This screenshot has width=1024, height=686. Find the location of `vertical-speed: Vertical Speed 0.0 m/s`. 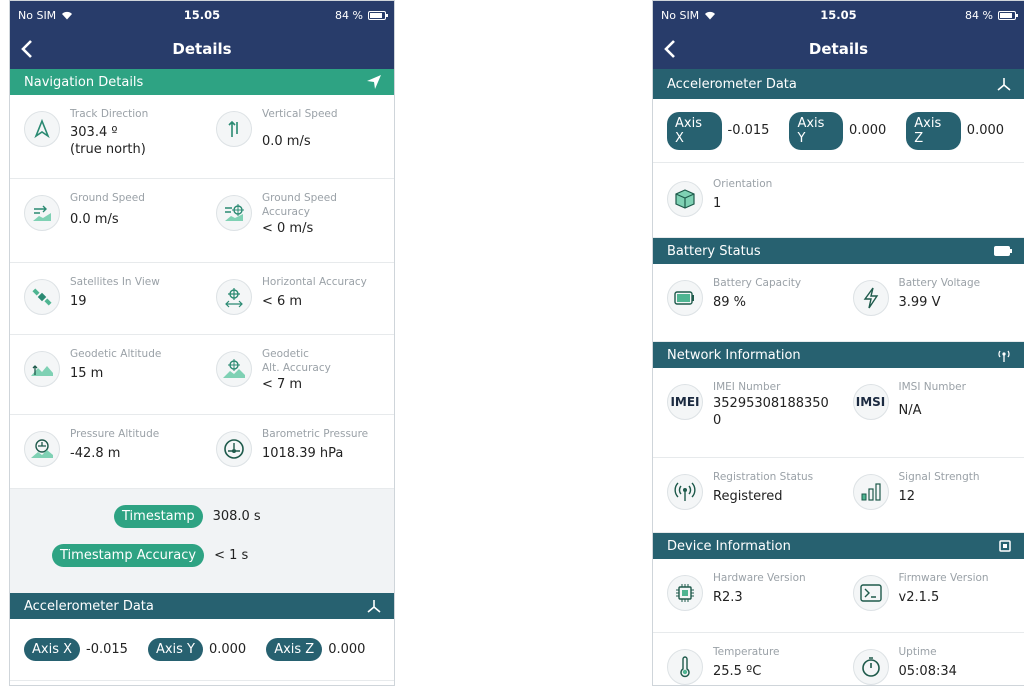

vertical-speed: Vertical Speed 0.0 m/s is located at coordinates (298, 136).